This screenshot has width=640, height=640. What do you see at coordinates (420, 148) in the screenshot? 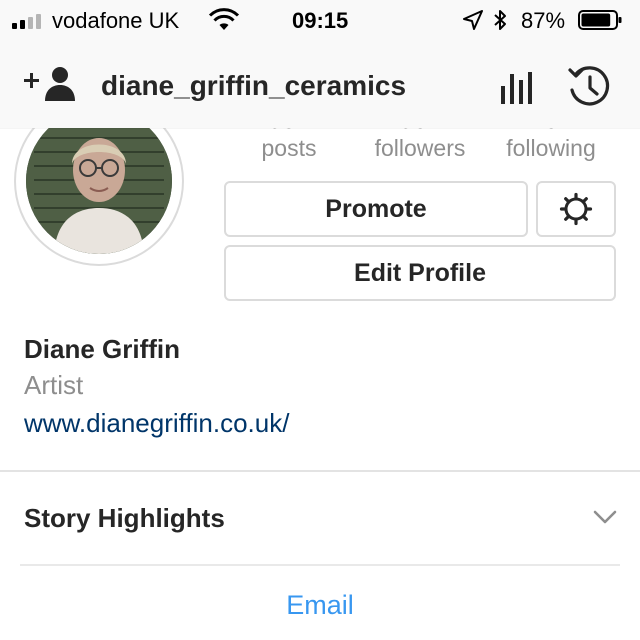
I see `followers-label: followers` at bounding box center [420, 148].